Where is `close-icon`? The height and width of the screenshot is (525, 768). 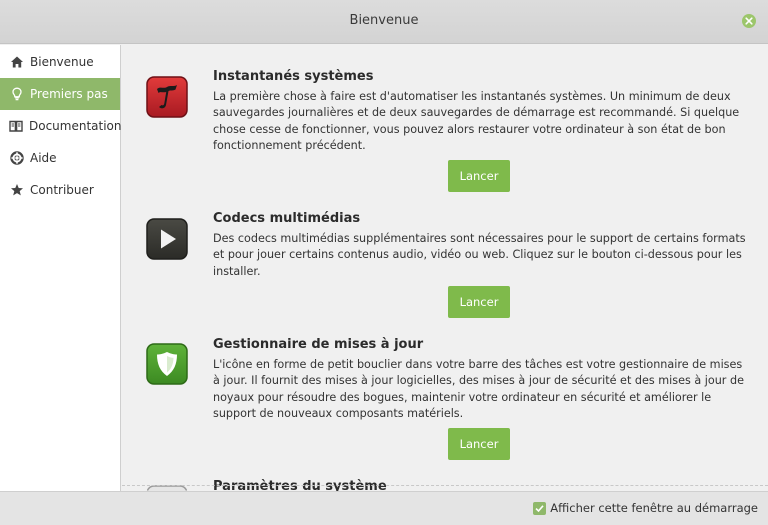
close-icon is located at coordinates (749, 21).